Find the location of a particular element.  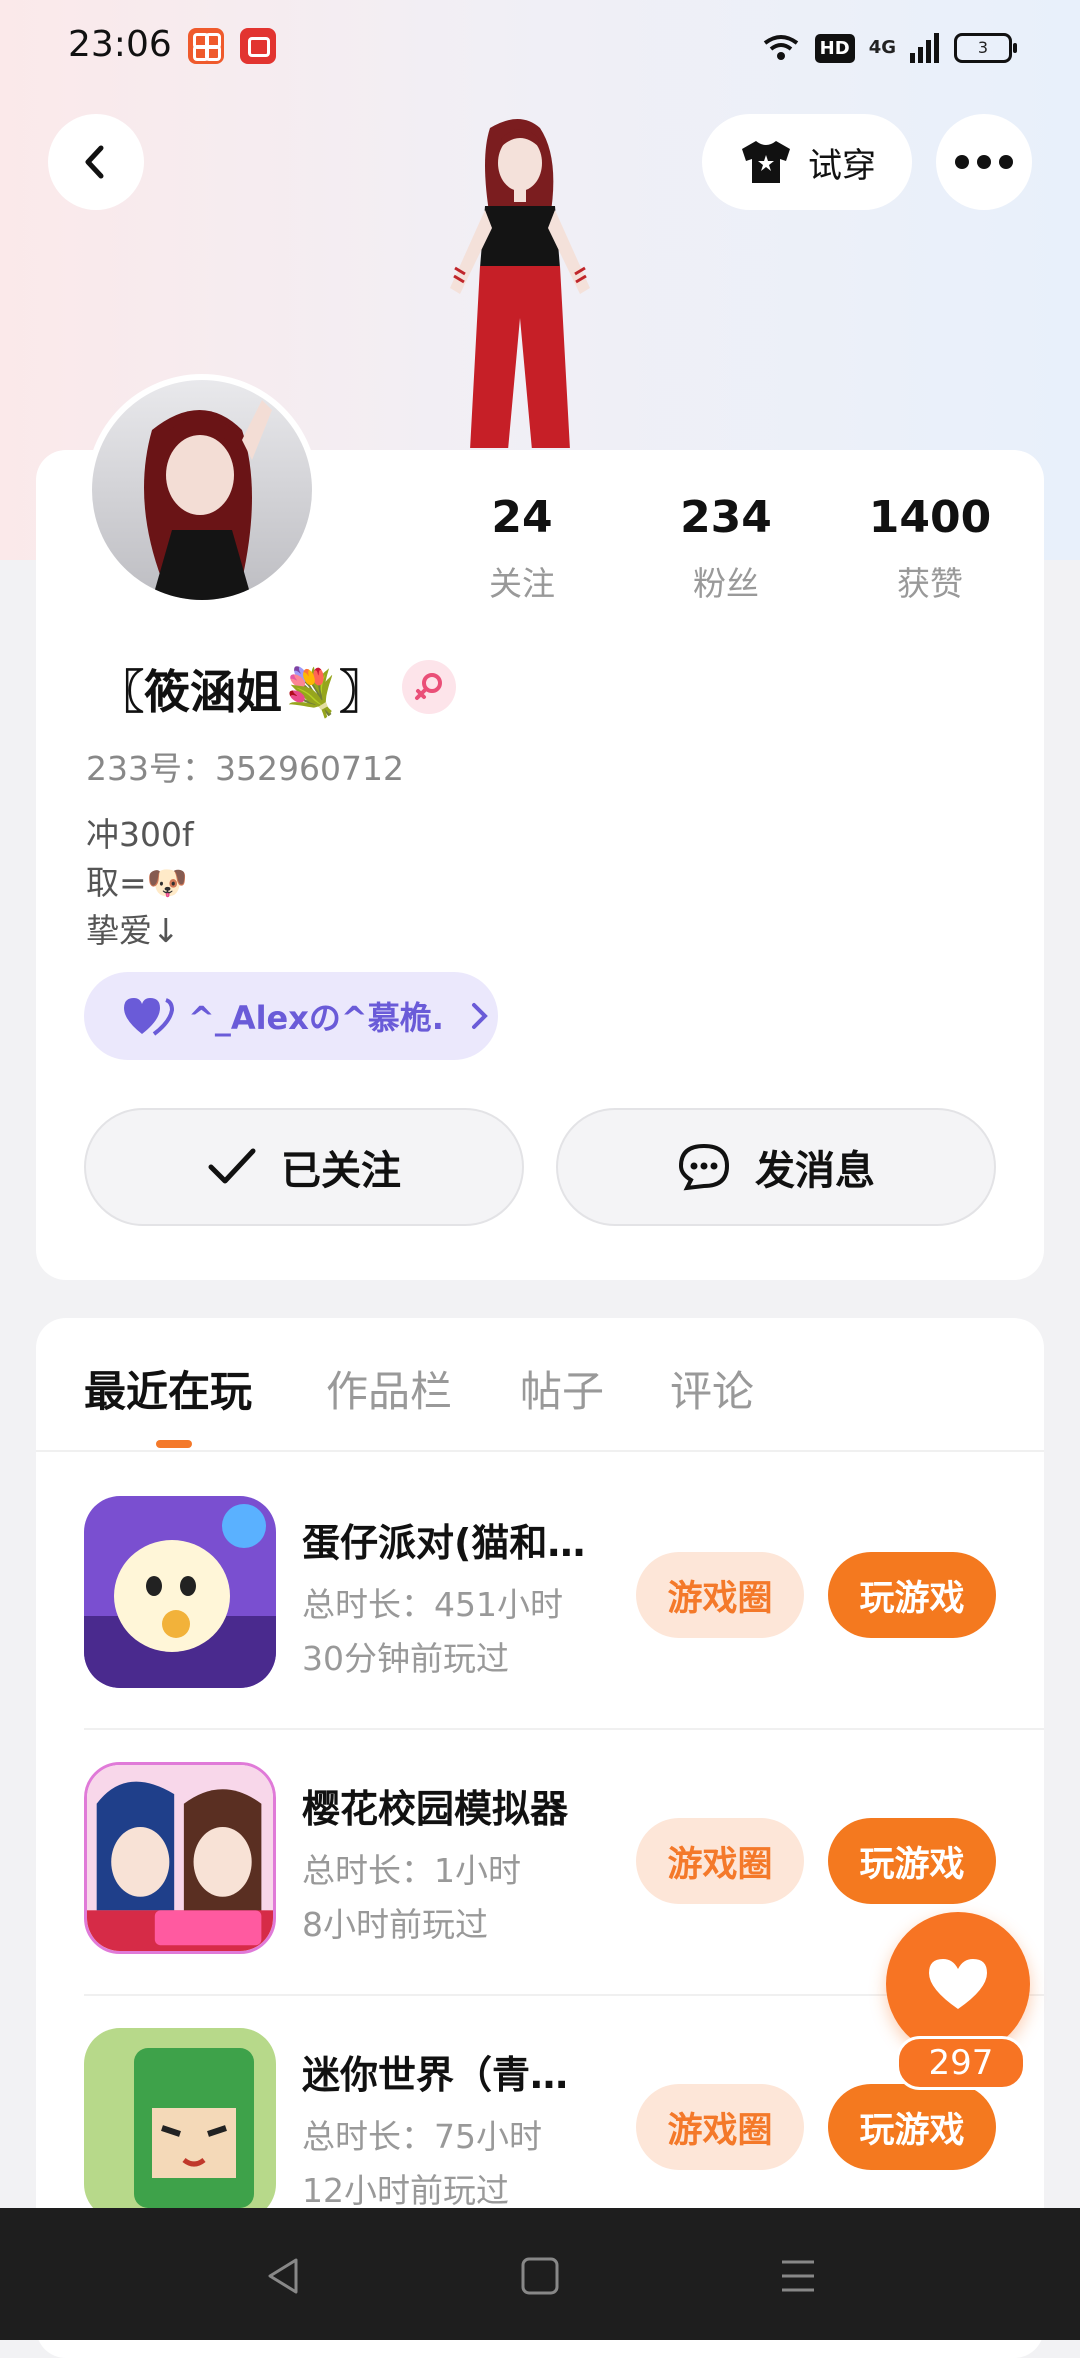

back-icon is located at coordinates (94, 162).